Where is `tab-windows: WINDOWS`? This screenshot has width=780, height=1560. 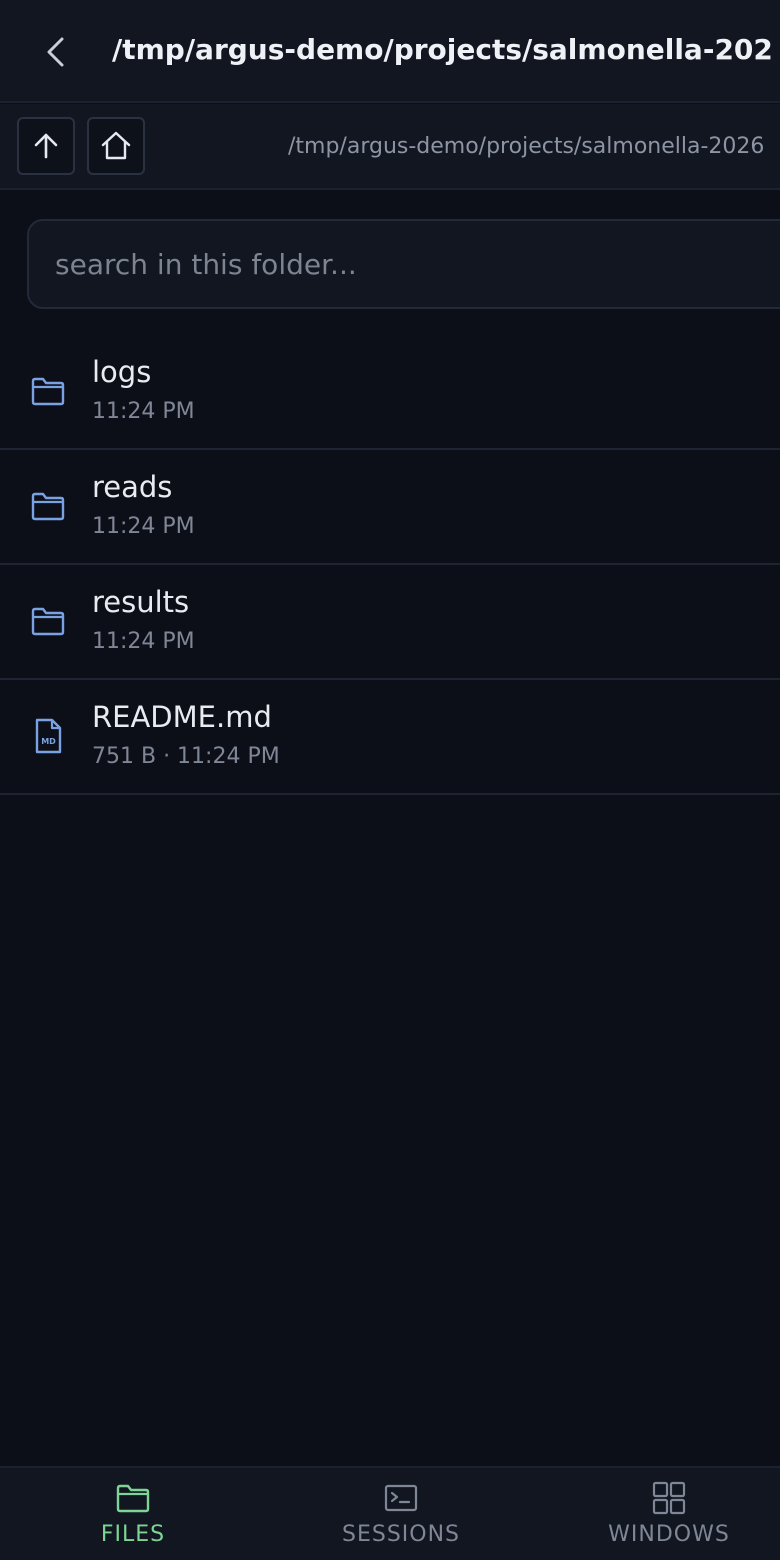
tab-windows: WINDOWS is located at coordinates (659, 1514).